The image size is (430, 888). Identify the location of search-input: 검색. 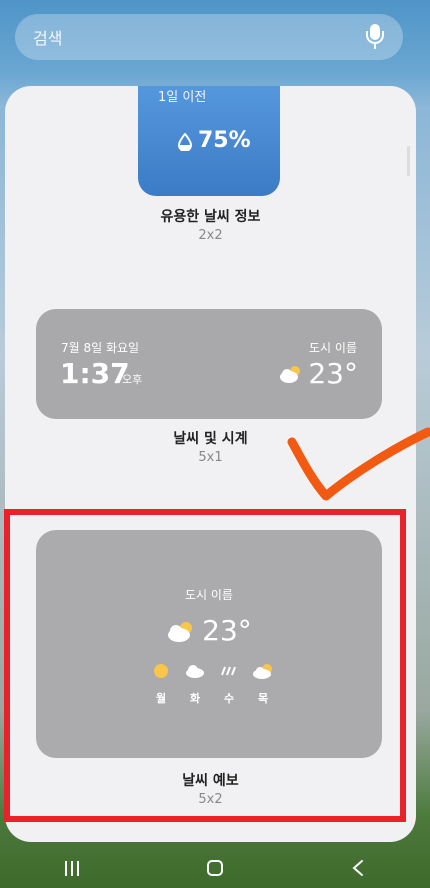
(199, 37).